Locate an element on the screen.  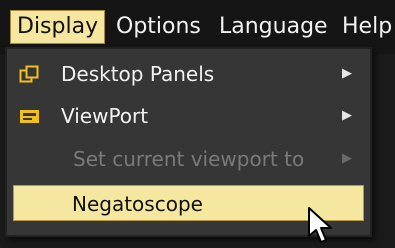
menu-item-label: Desktop Panels is located at coordinates (138, 74).